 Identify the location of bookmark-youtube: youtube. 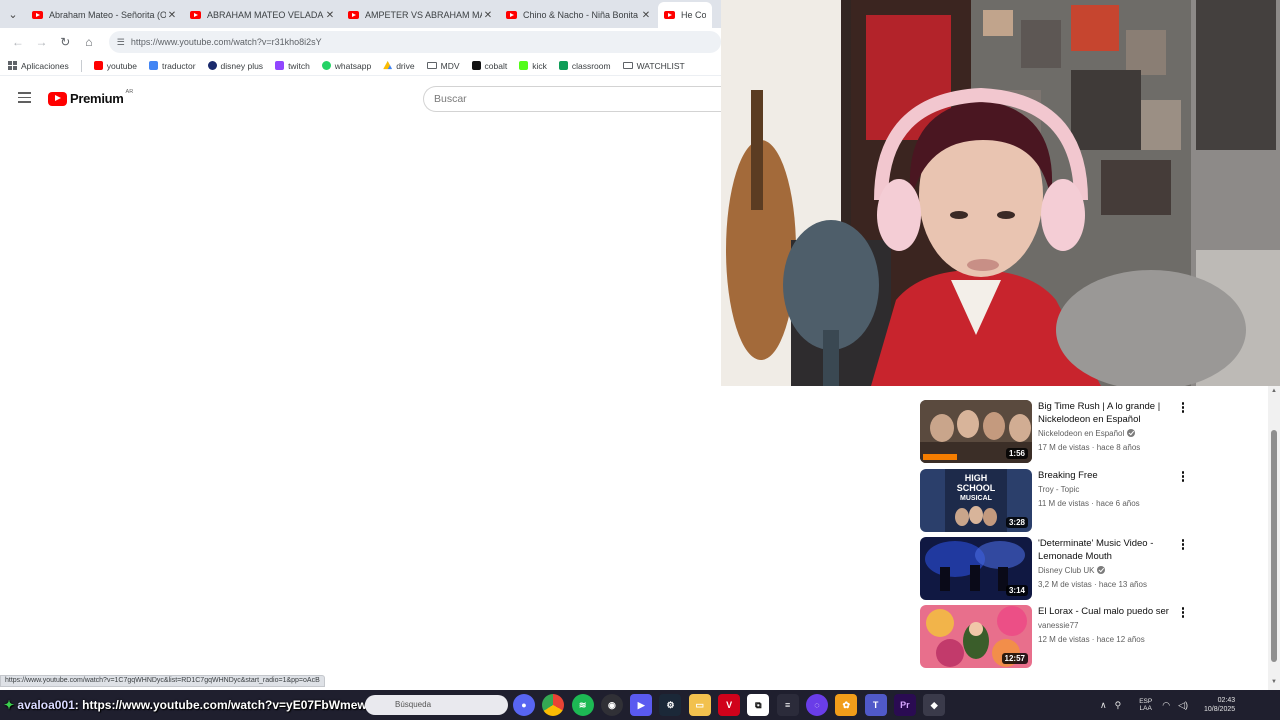
(115, 66).